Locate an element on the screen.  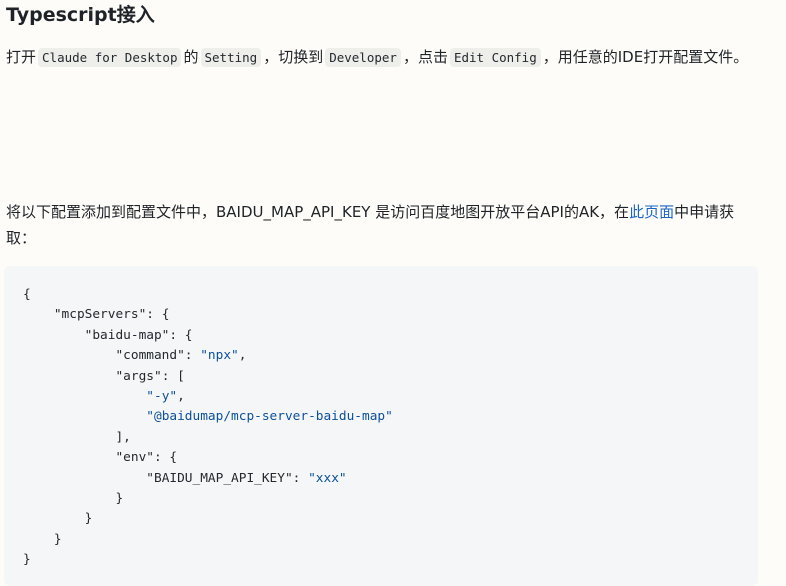
para1-text-5: ，用任意的IDE打开配置文件。 is located at coordinates (645, 57).